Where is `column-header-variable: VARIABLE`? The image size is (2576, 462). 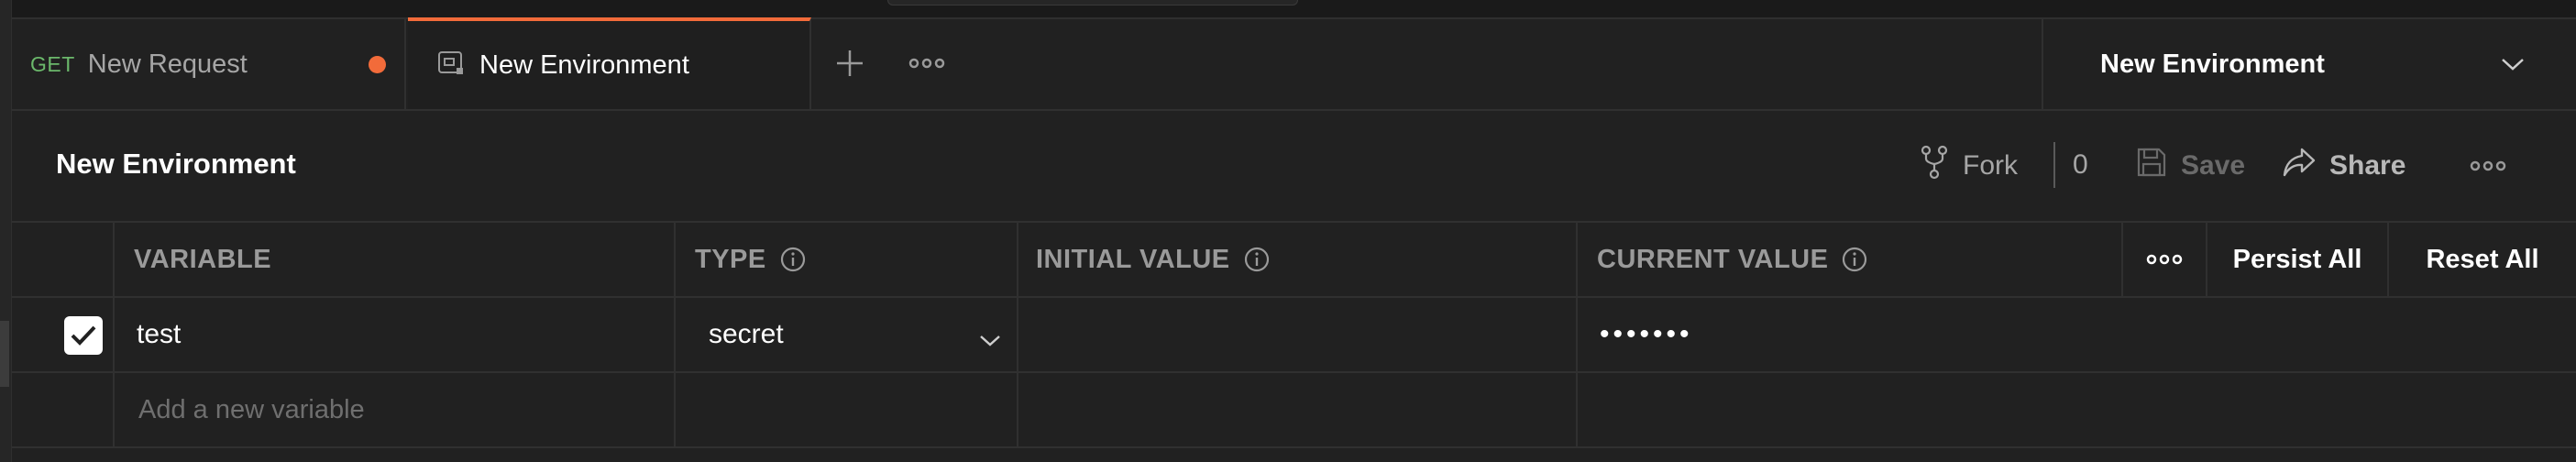 column-header-variable: VARIABLE is located at coordinates (202, 259).